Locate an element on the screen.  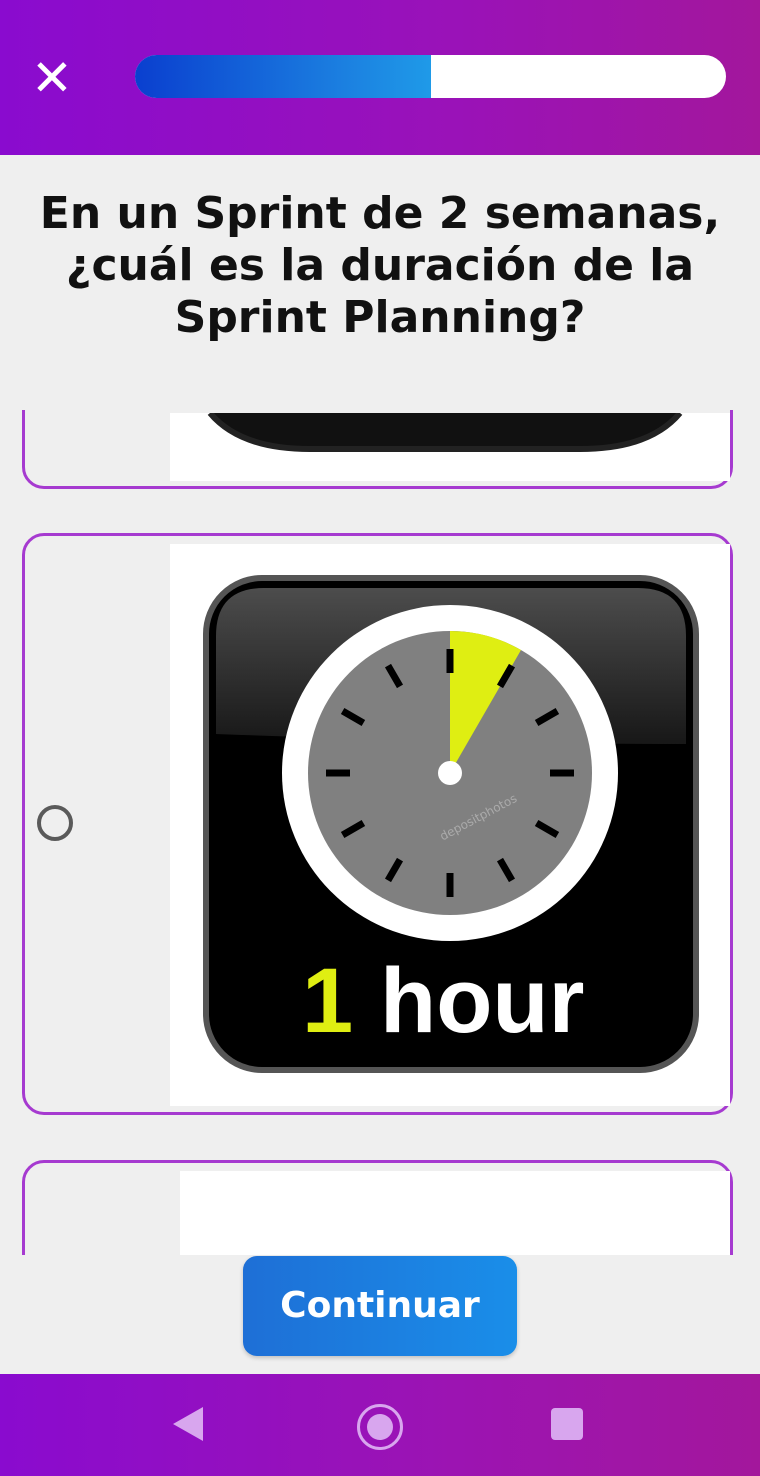
home-icon-dot is located at coordinates (380, 1427).